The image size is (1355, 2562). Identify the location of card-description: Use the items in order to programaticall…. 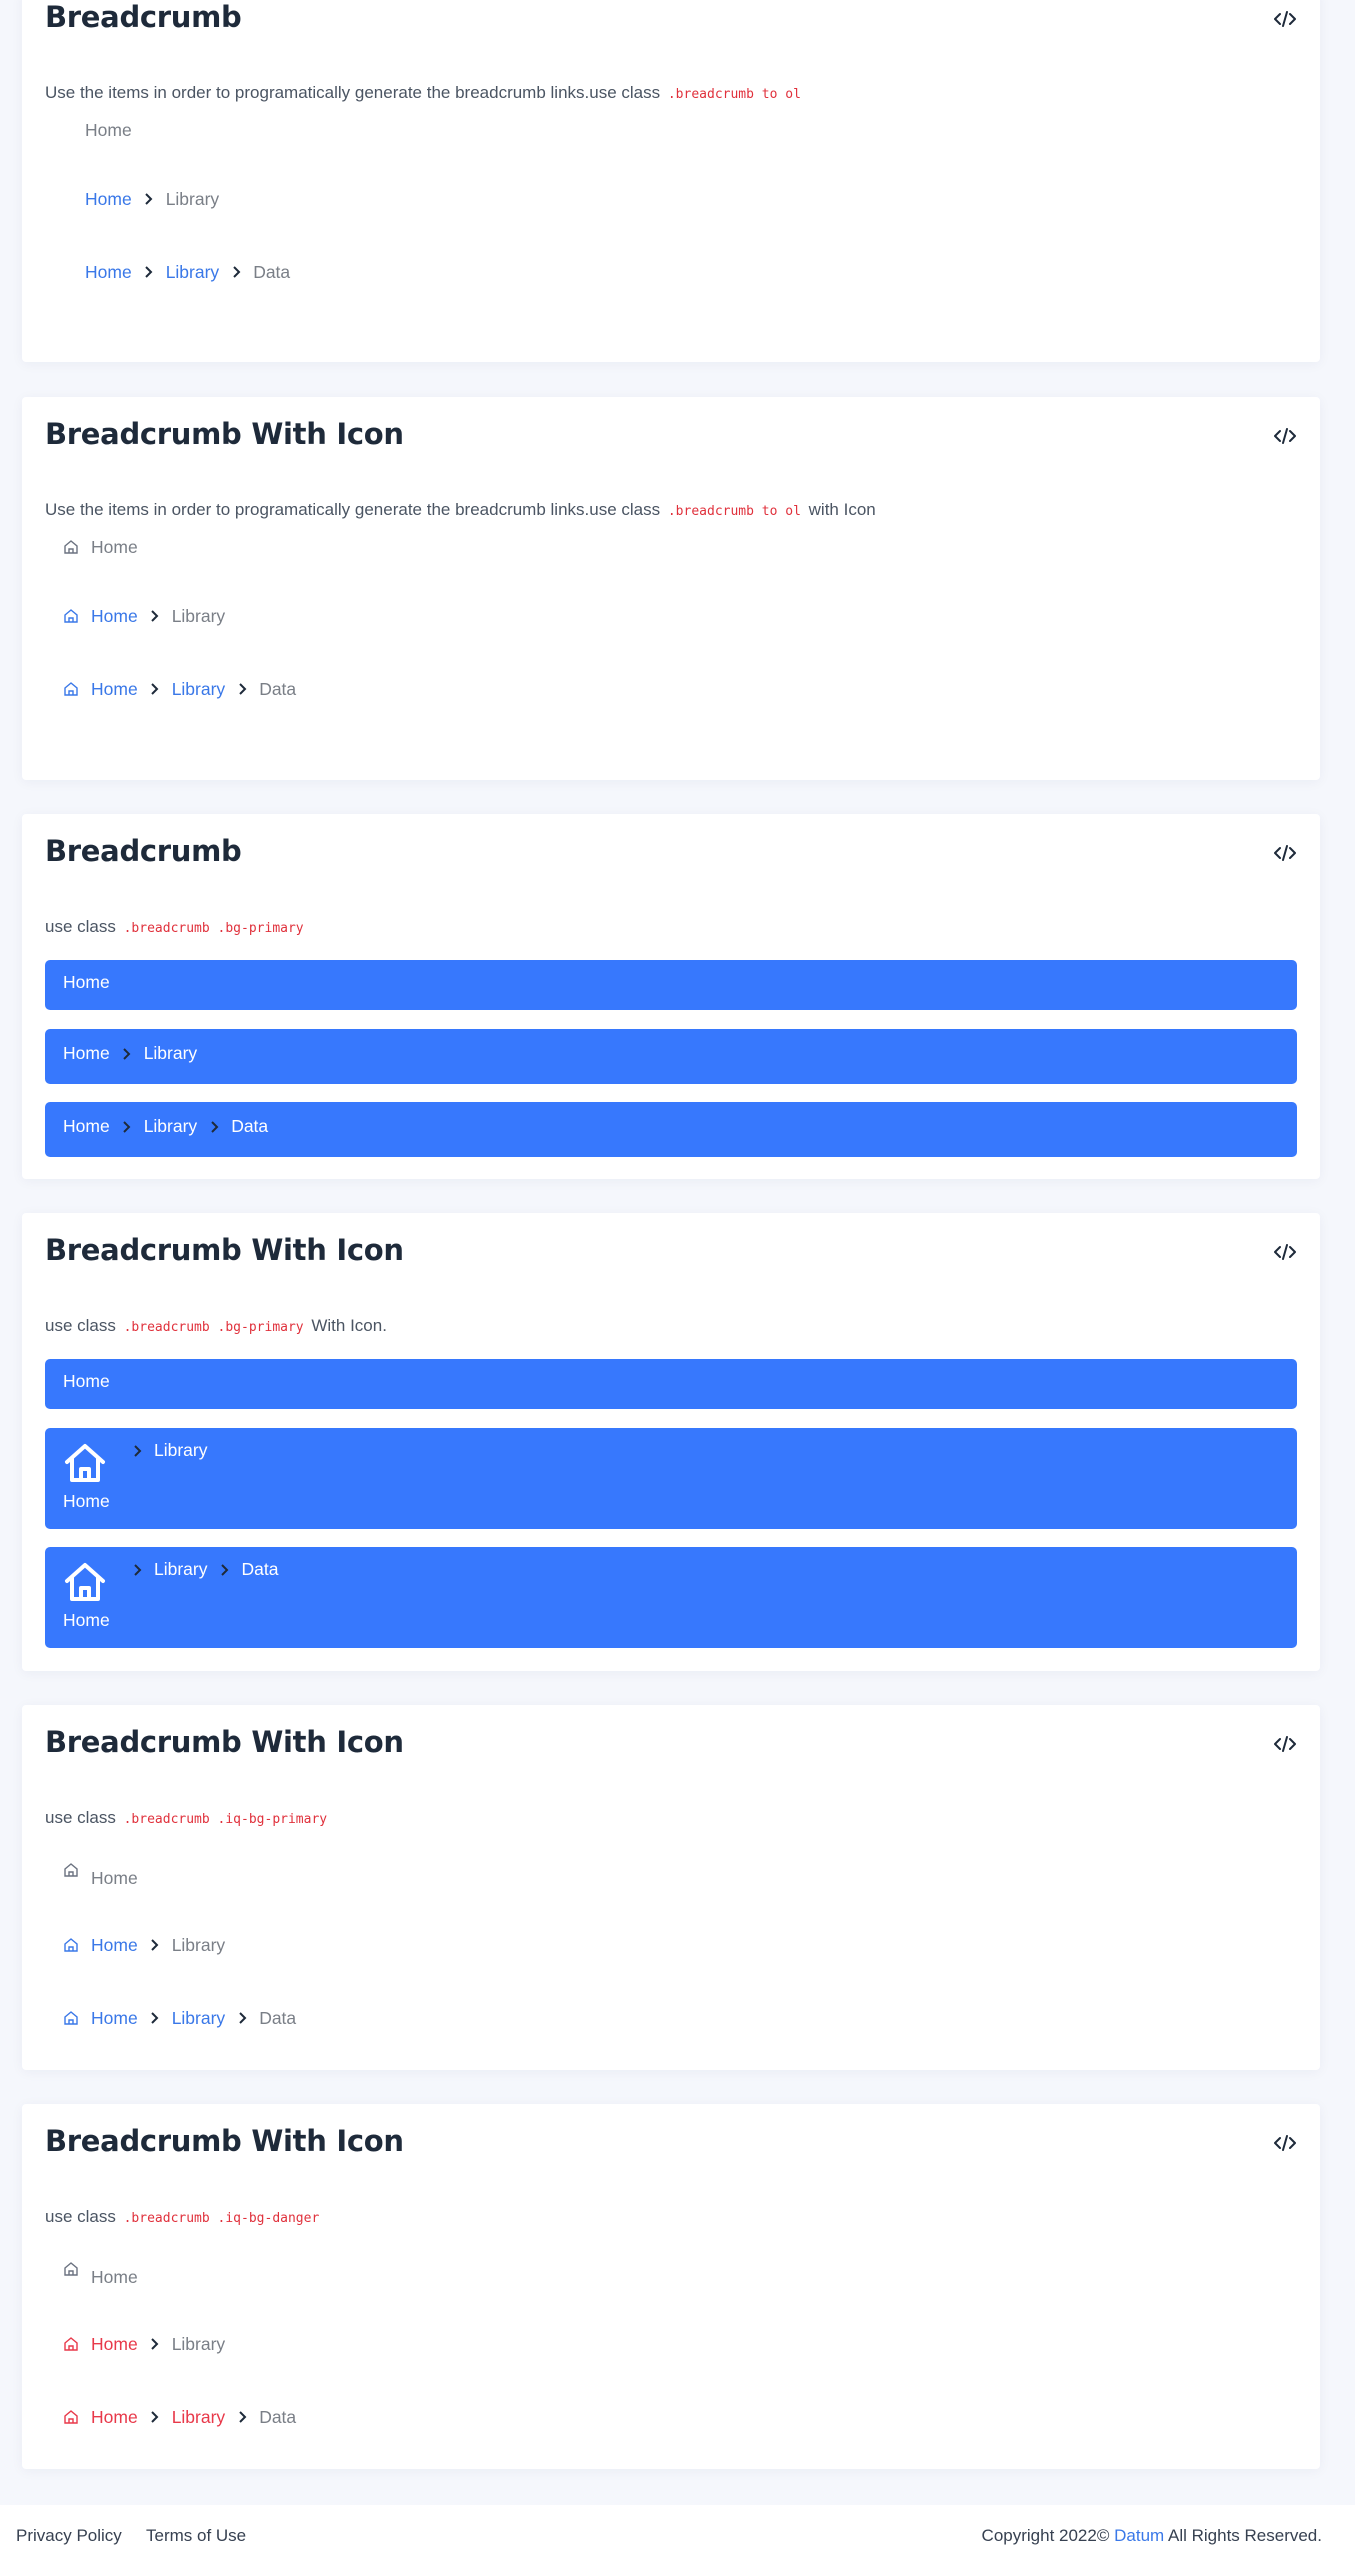
(460, 510).